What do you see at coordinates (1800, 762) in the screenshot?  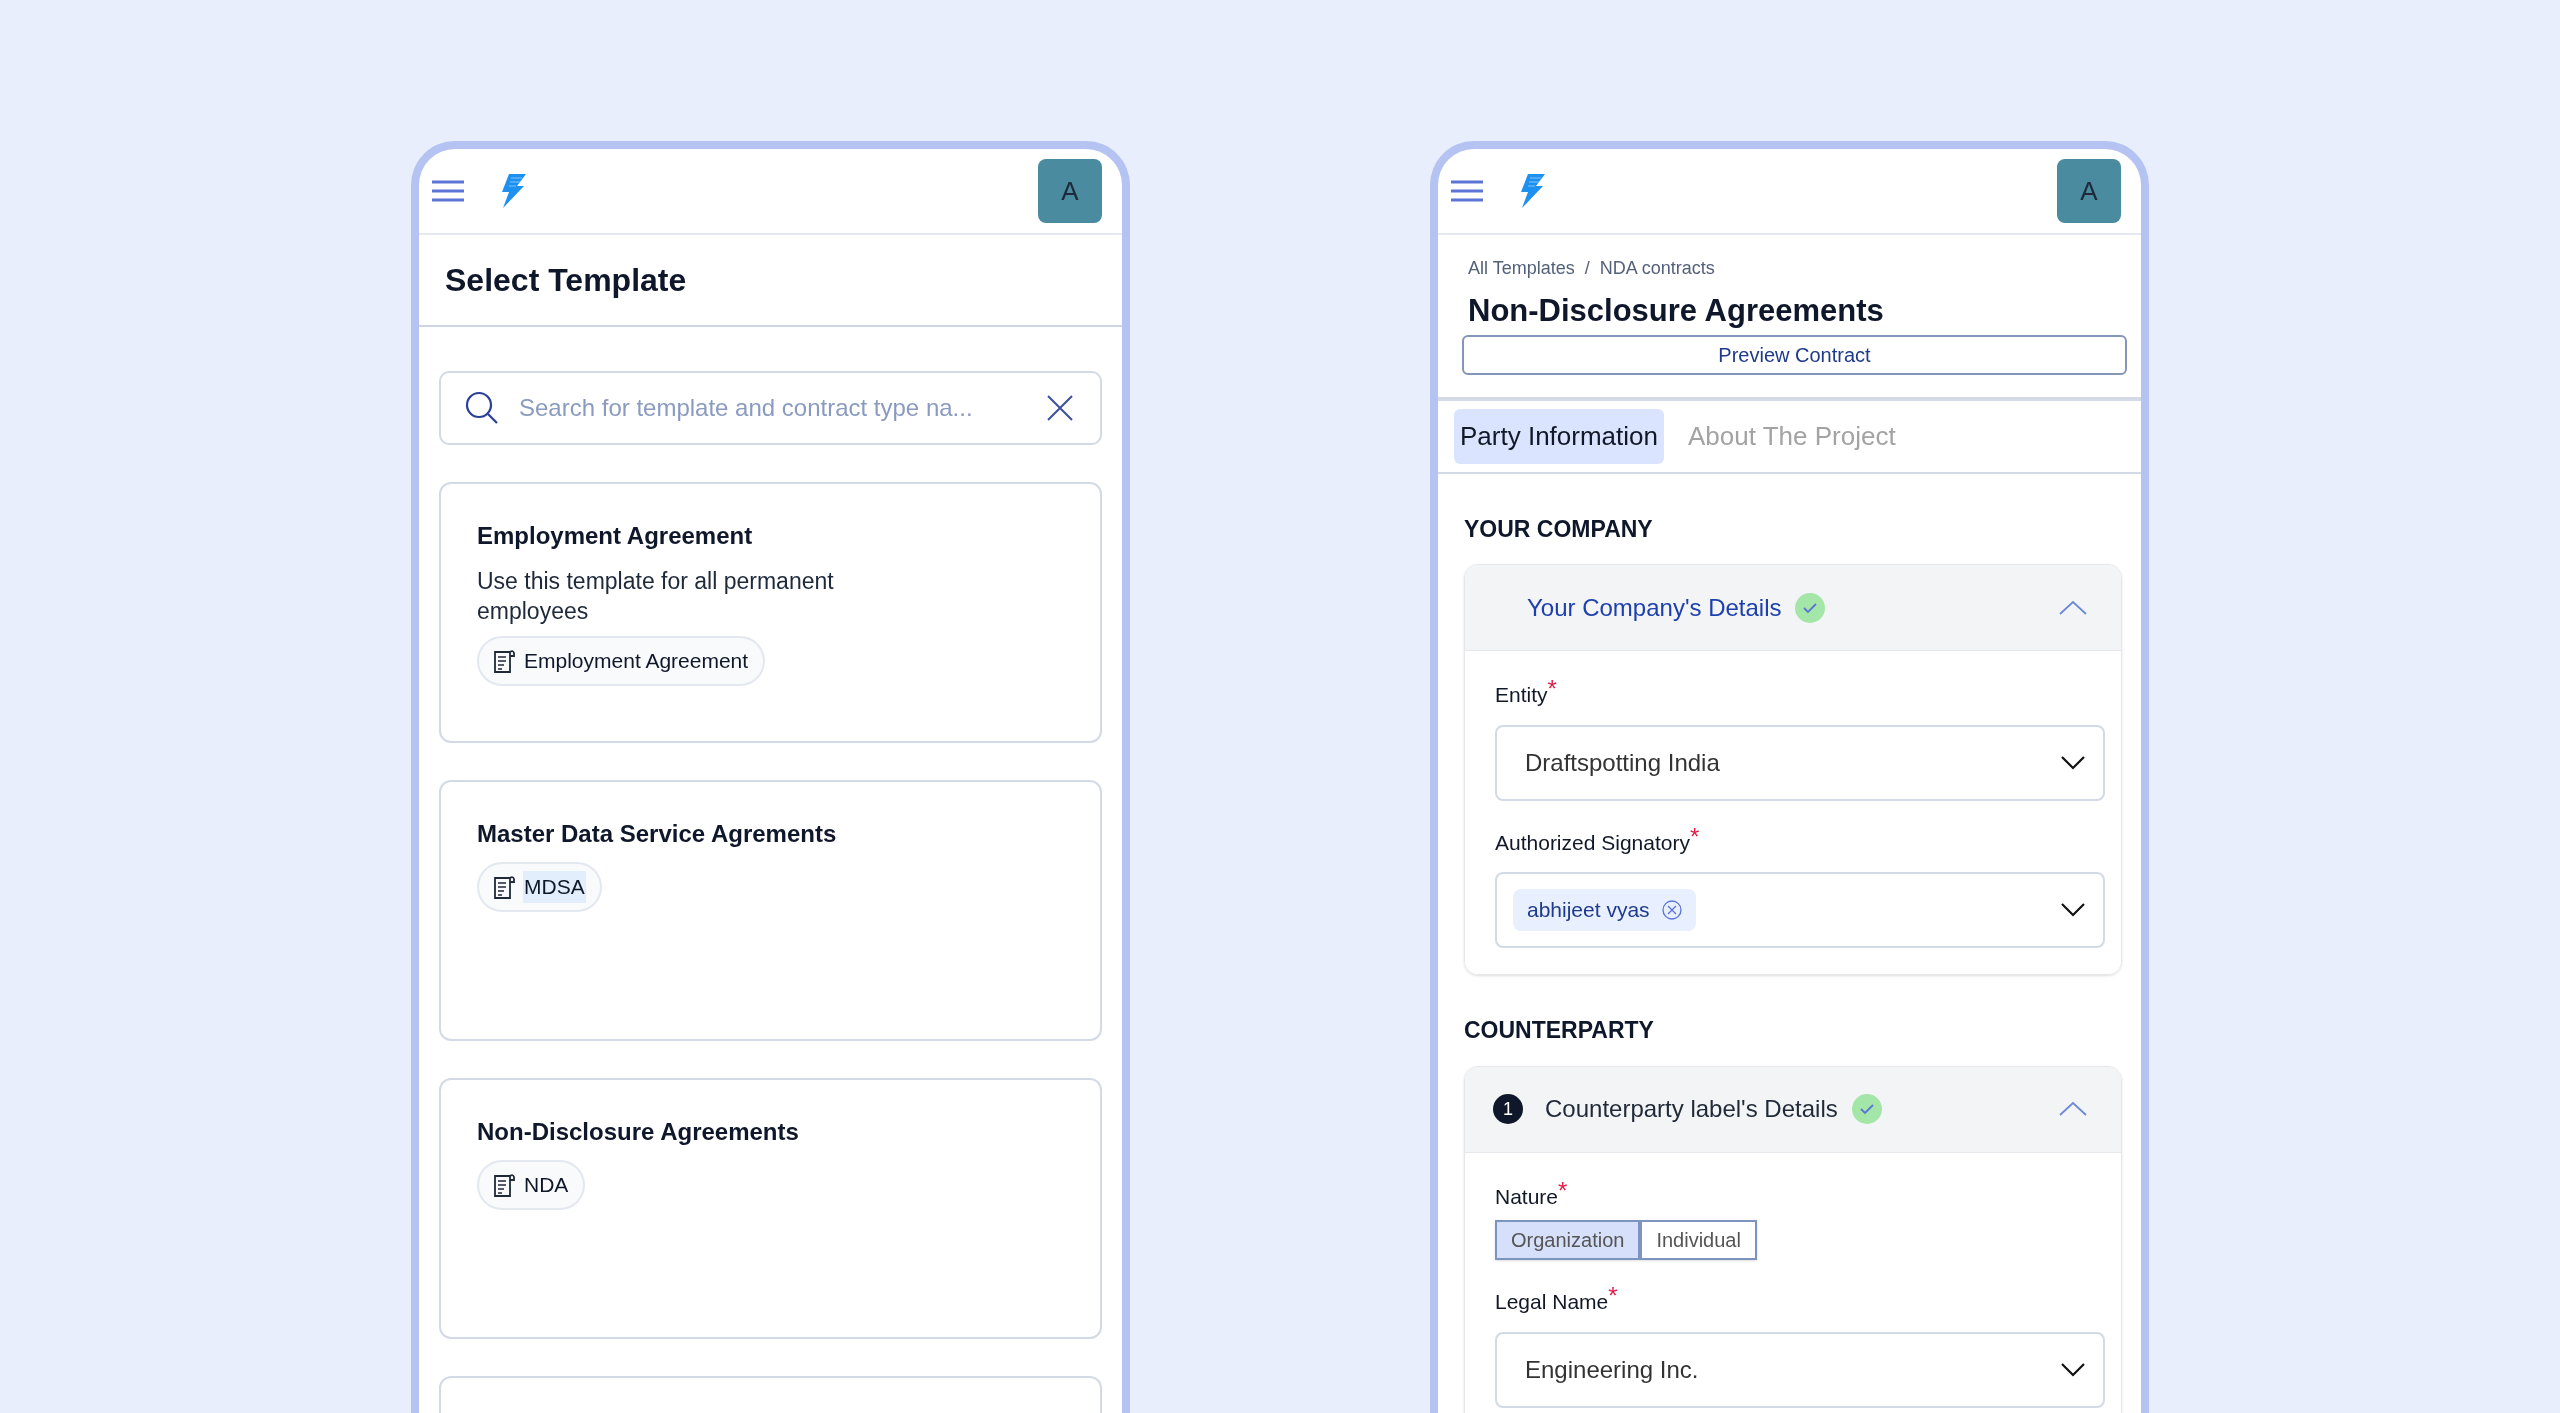 I see `select-field: Draftspotting India` at bounding box center [1800, 762].